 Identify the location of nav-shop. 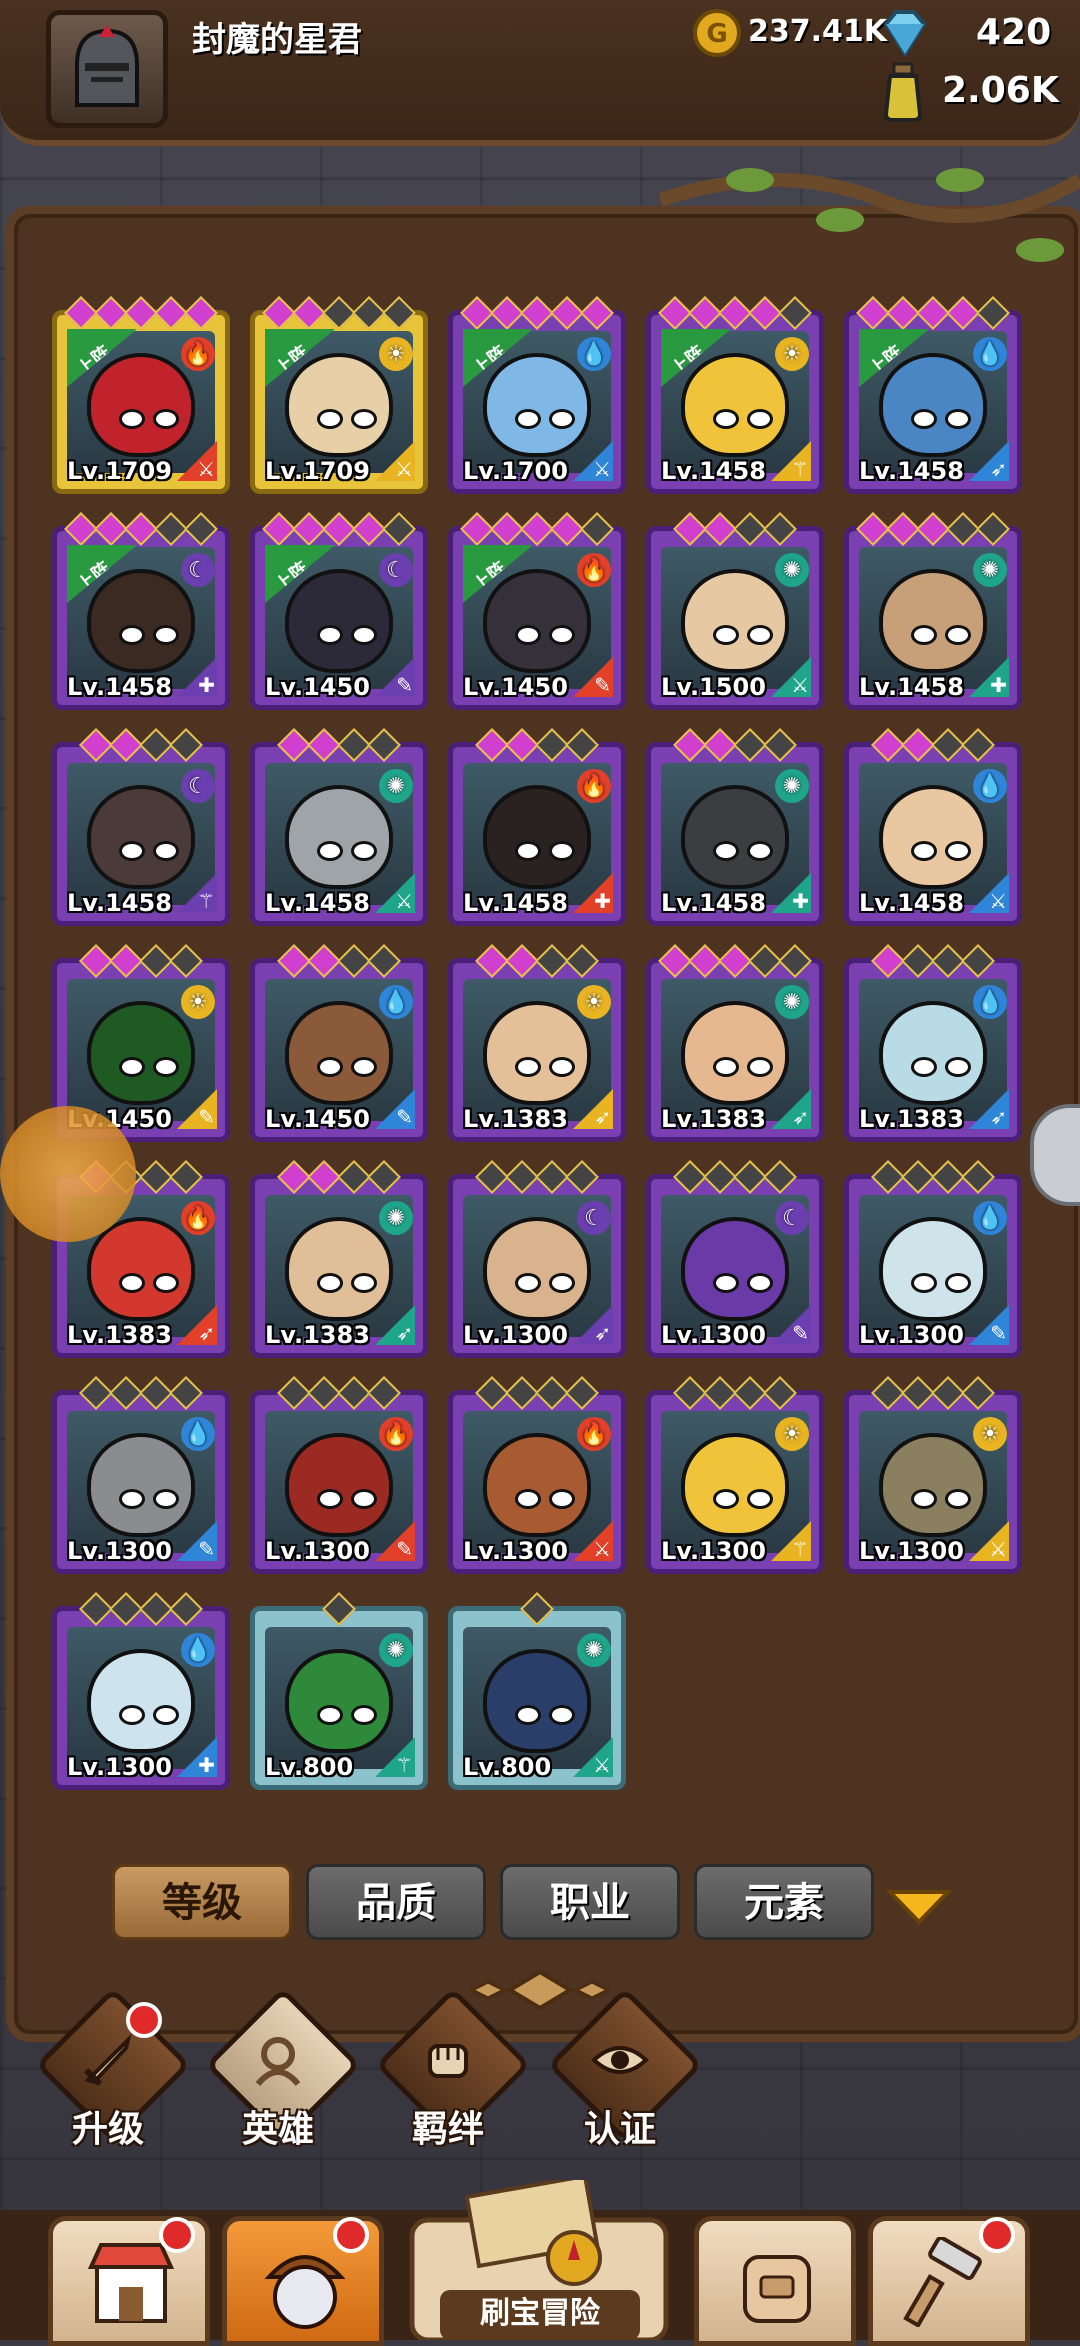
(129, 2281).